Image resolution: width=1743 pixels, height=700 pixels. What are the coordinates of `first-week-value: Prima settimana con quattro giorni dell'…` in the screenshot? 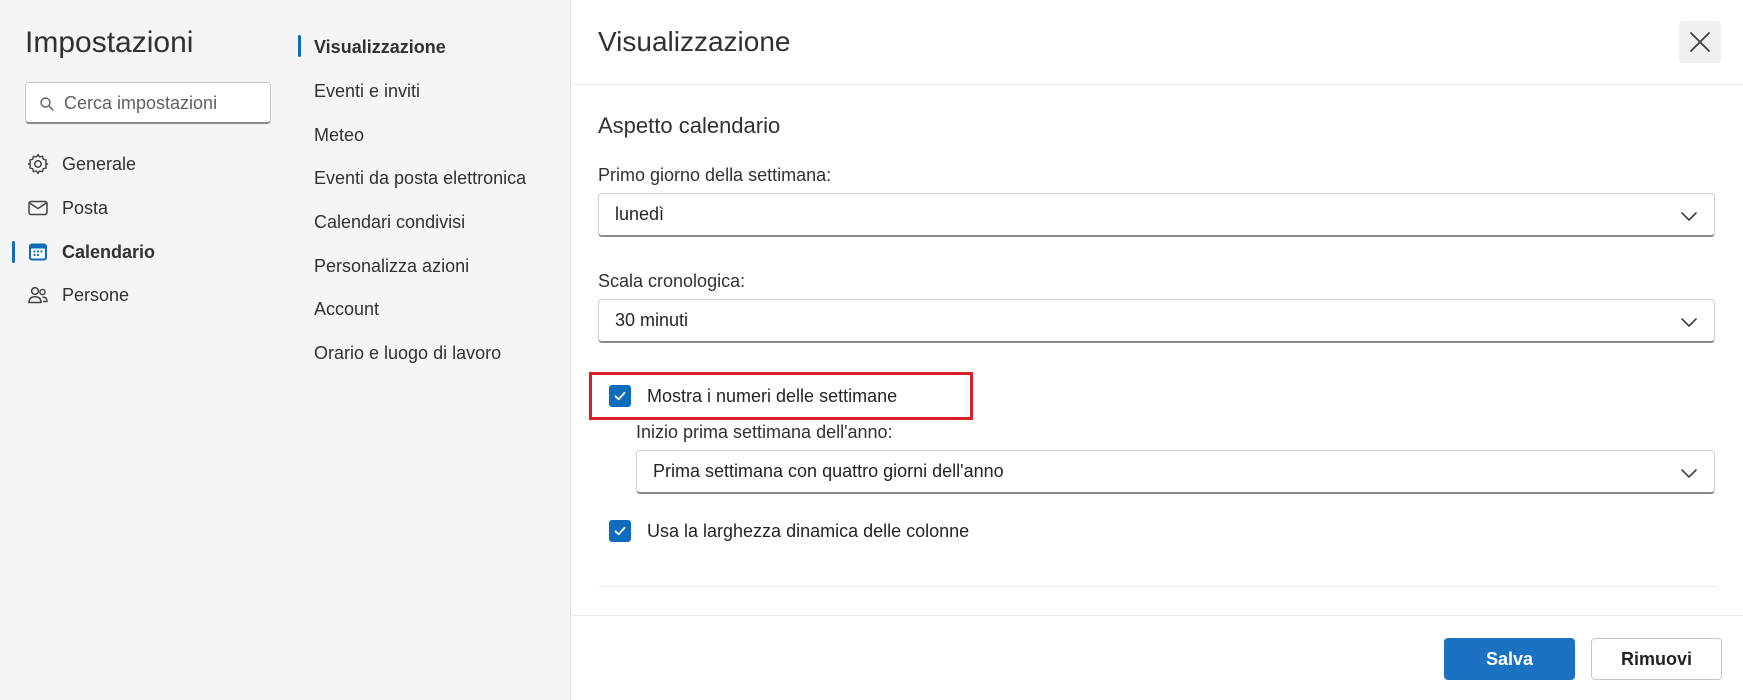 It's located at (828, 471).